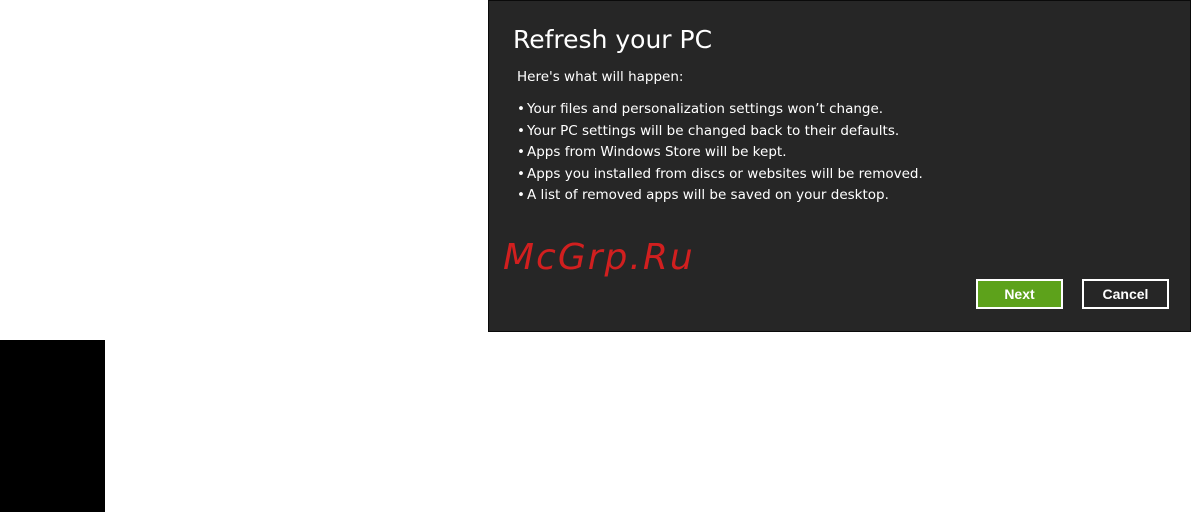 The width and height of the screenshot is (1191, 512). Describe the element at coordinates (600, 77) in the screenshot. I see `intro-text: Here's what will happen:` at that location.